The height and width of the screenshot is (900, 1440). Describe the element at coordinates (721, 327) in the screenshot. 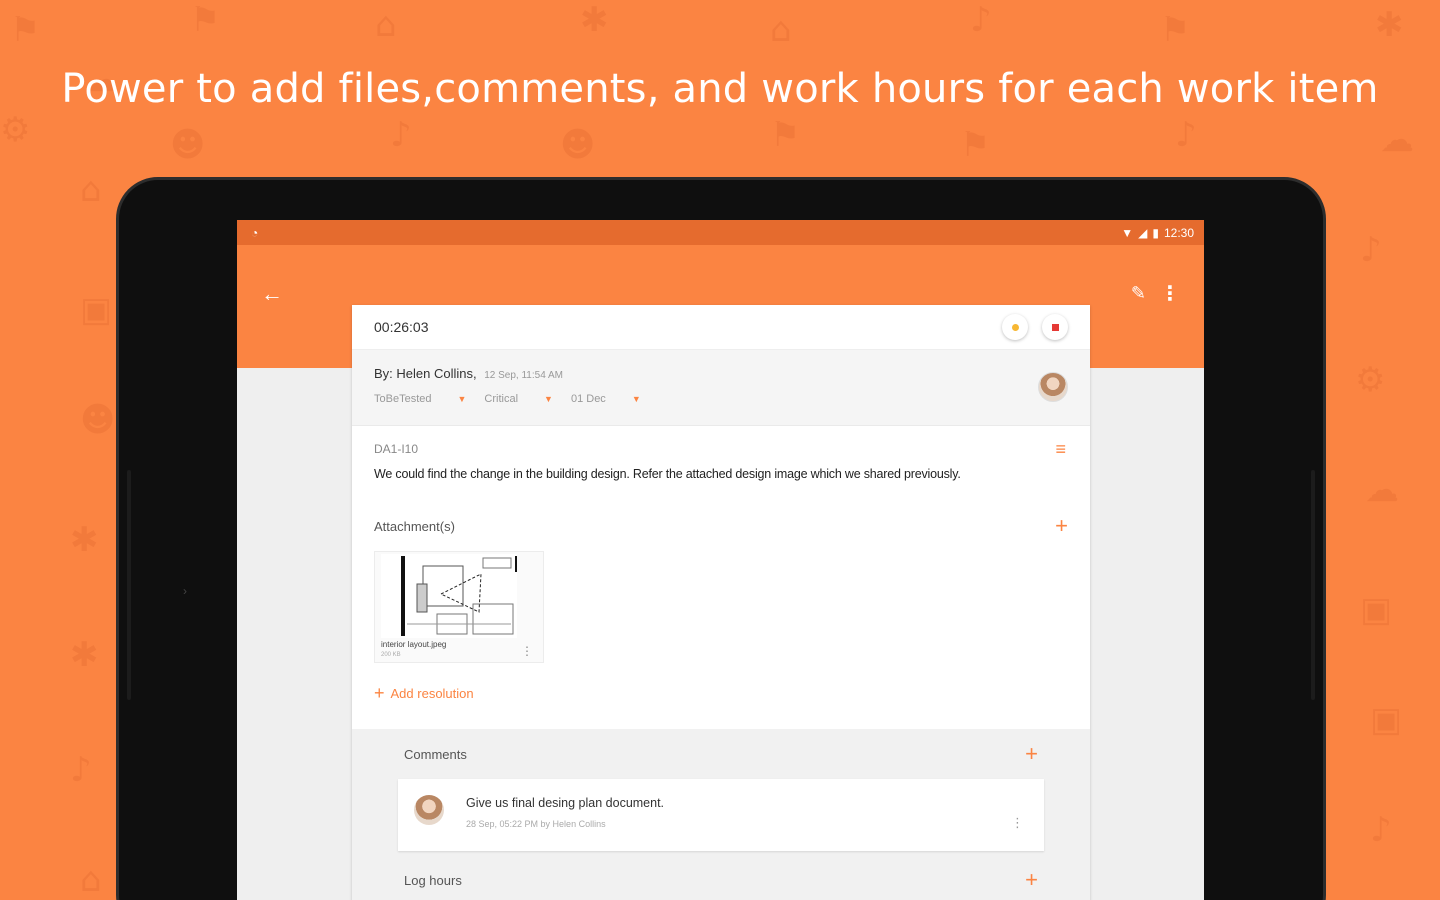

I see `timer-row: 00:26:03` at that location.